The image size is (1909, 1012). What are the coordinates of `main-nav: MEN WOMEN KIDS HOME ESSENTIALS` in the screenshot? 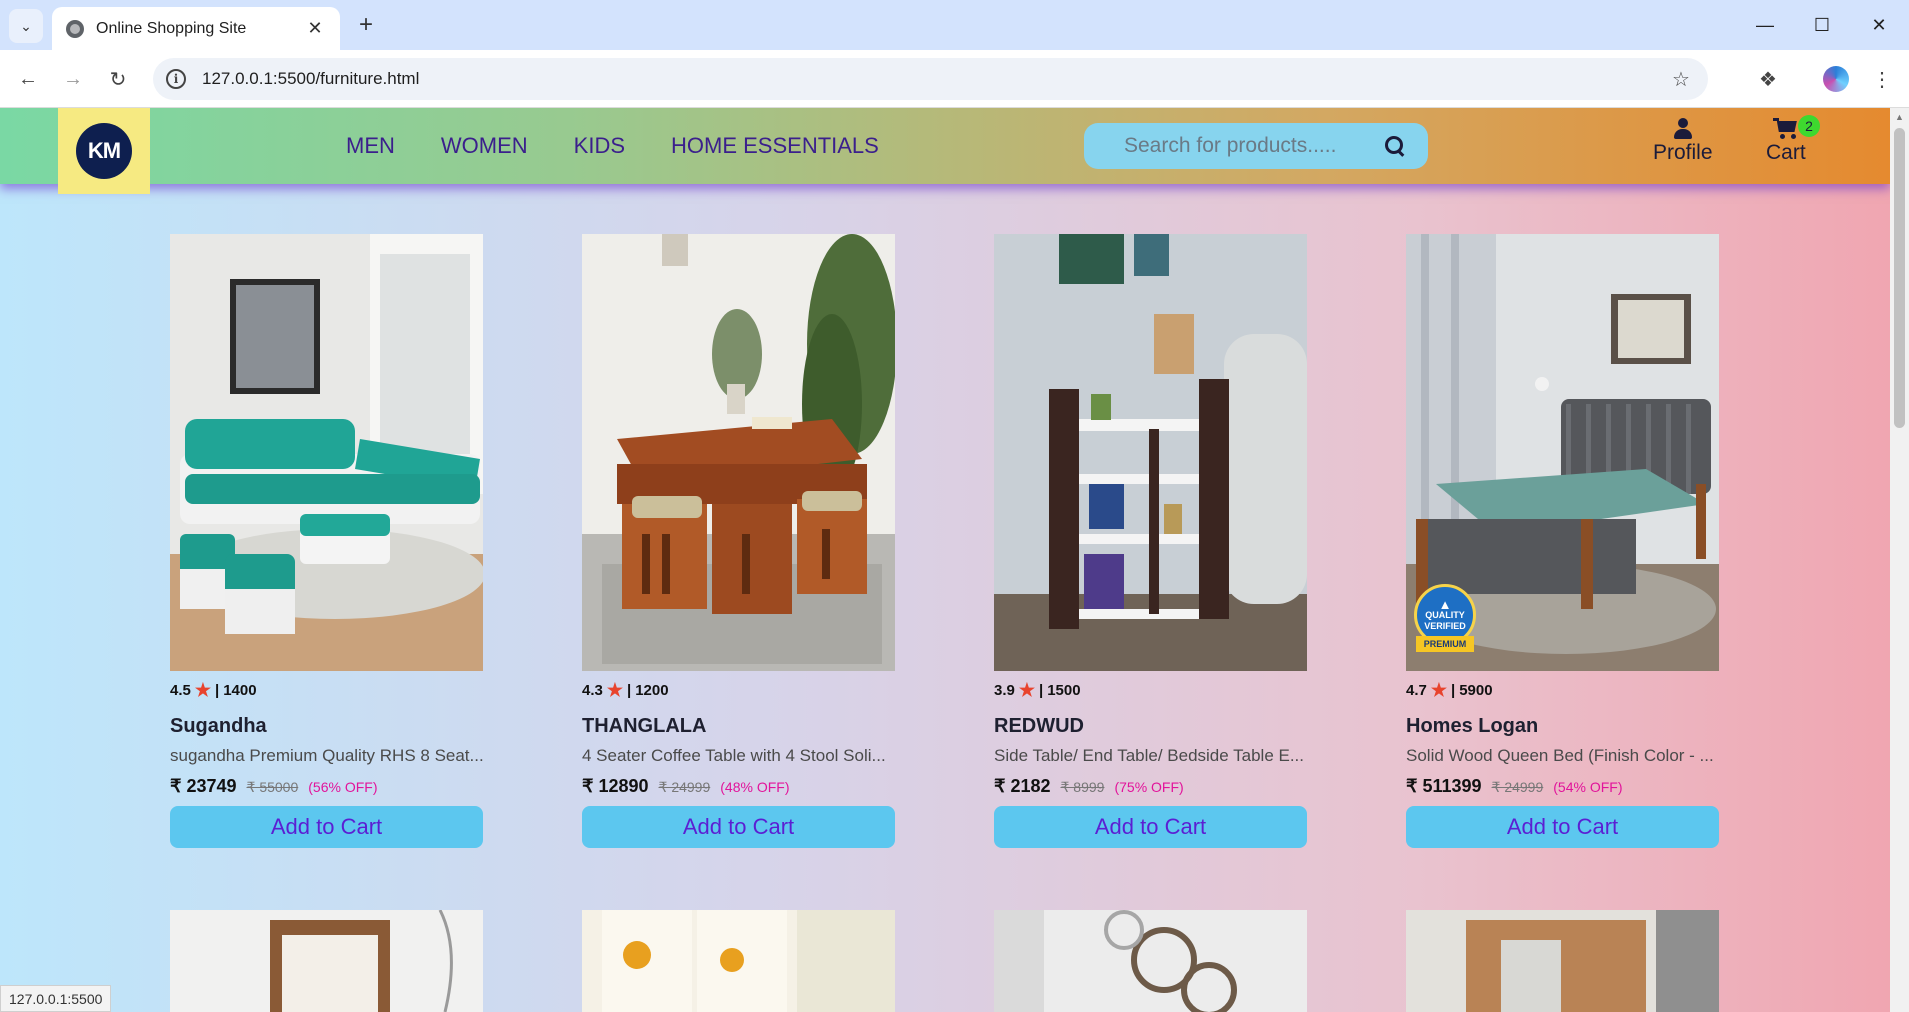 It's located at (612, 146).